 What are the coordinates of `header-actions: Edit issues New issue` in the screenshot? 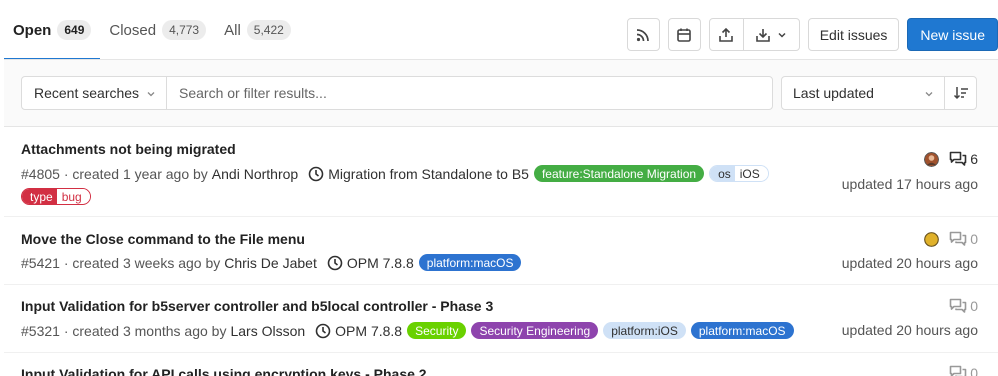 It's located at (812, 34).